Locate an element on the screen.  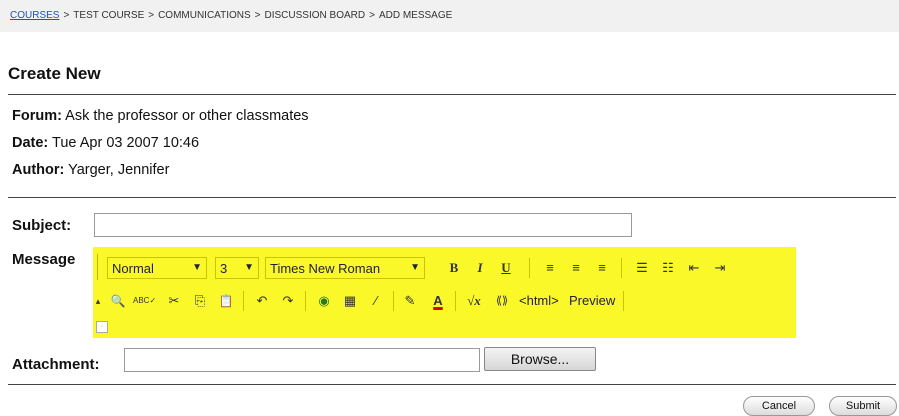
numbered-list-icon: ☰ is located at coordinates (642, 268).